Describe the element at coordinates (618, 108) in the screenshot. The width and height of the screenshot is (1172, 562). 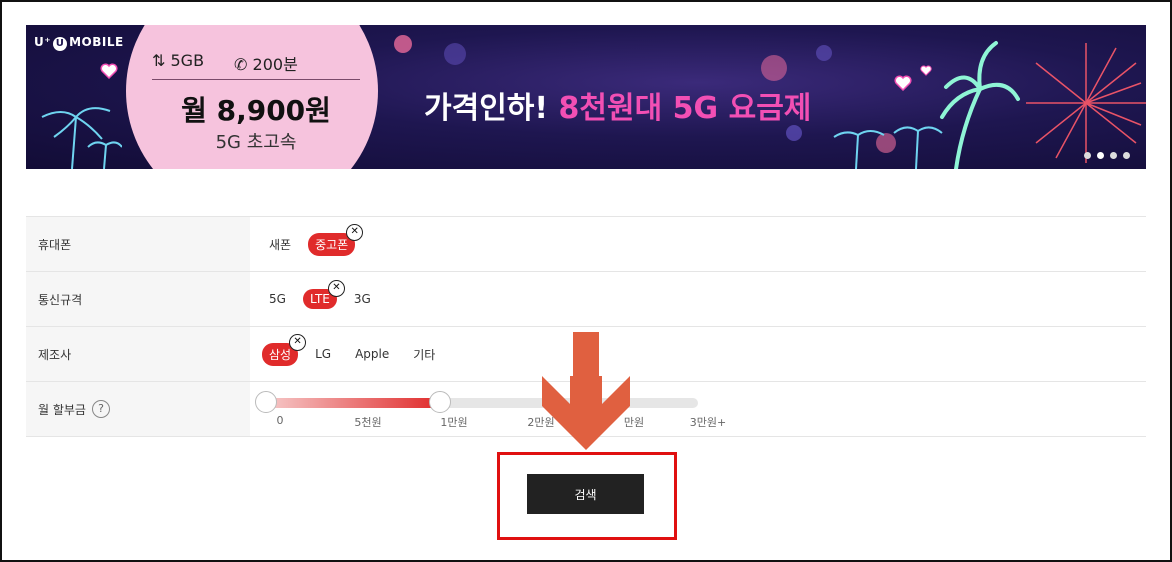
I see `banner-headline: 가격인하! 8천원대 5G 요금제` at that location.